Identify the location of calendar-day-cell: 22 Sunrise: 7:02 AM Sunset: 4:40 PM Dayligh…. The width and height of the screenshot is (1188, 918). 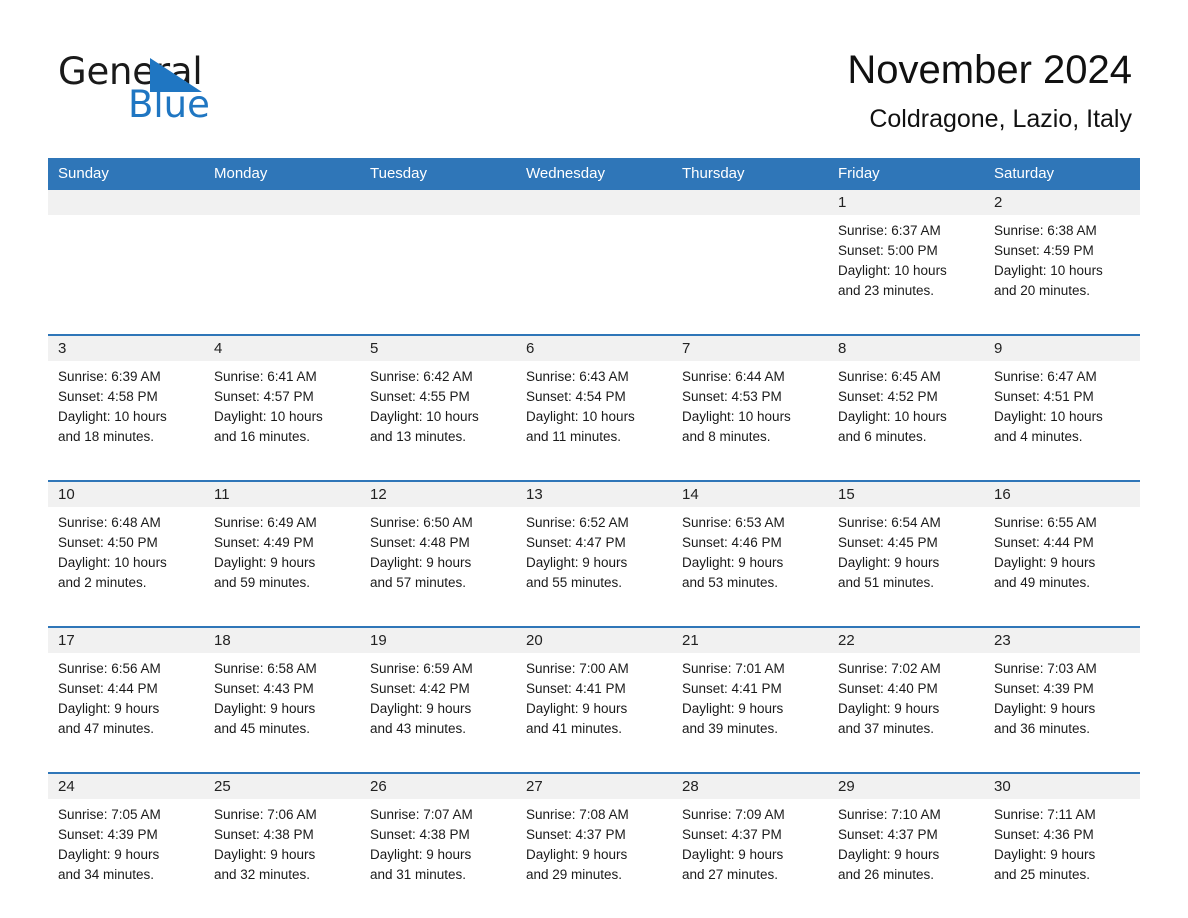
(906, 695).